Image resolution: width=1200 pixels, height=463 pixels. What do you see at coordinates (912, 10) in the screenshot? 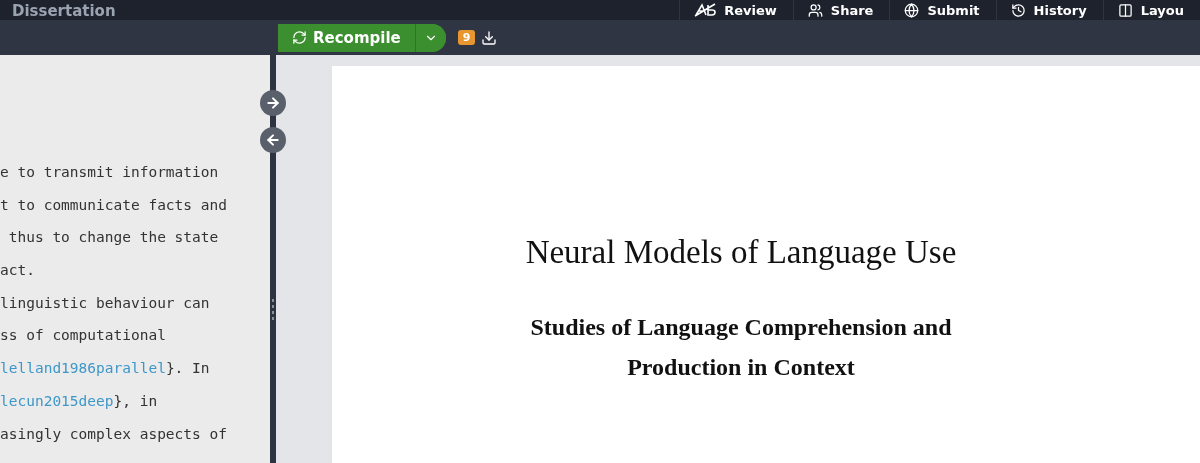
I see `submit-icon` at bounding box center [912, 10].